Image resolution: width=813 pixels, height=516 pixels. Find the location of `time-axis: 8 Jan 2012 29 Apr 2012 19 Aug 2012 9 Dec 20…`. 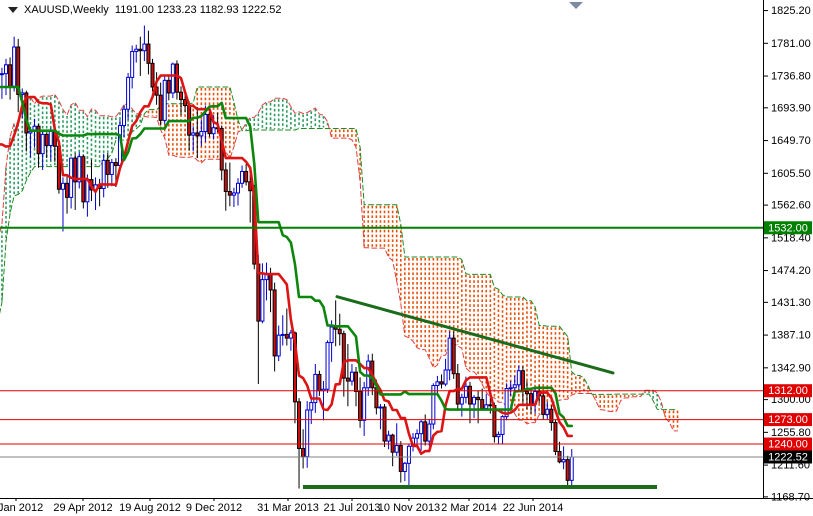

time-axis: 8 Jan 2012 29 Apr 2012 19 Aug 2012 9 Dec 20… is located at coordinates (281, 506).